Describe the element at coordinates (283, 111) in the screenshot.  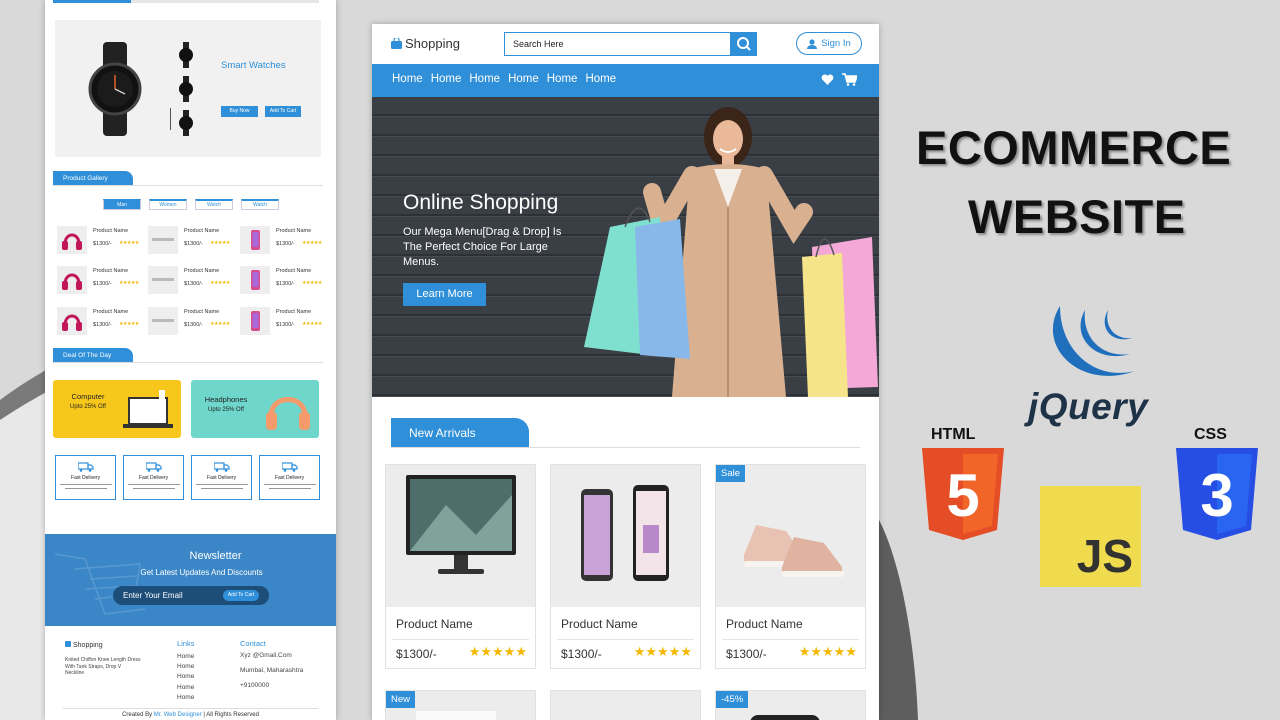
I see `add-to-cart-button: Add To Cart` at that location.